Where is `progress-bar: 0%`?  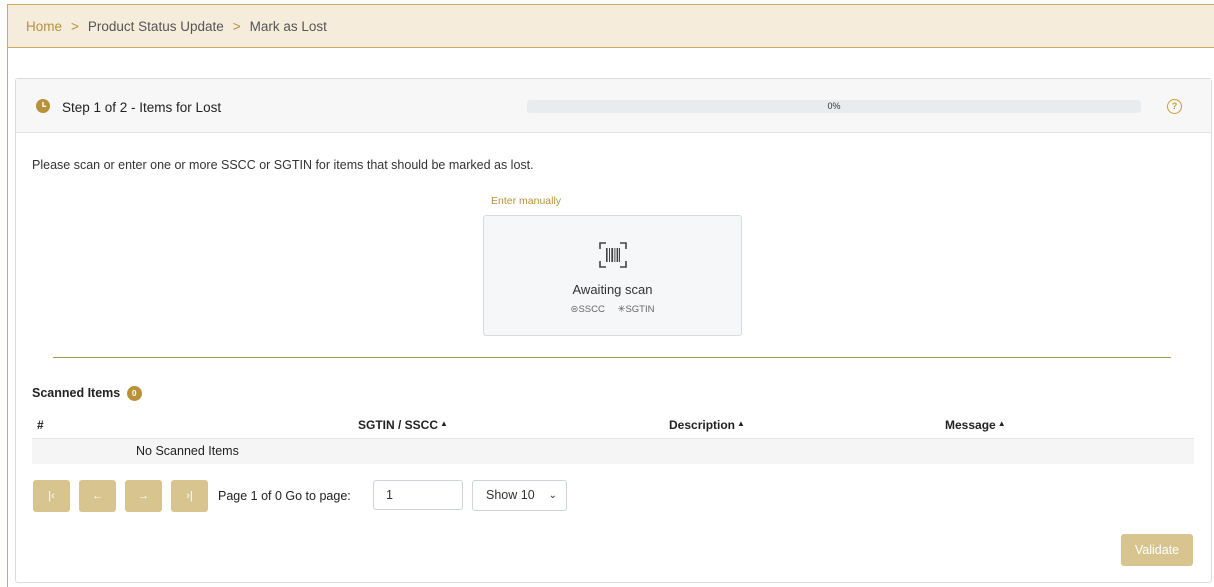
progress-bar: 0% is located at coordinates (834, 106).